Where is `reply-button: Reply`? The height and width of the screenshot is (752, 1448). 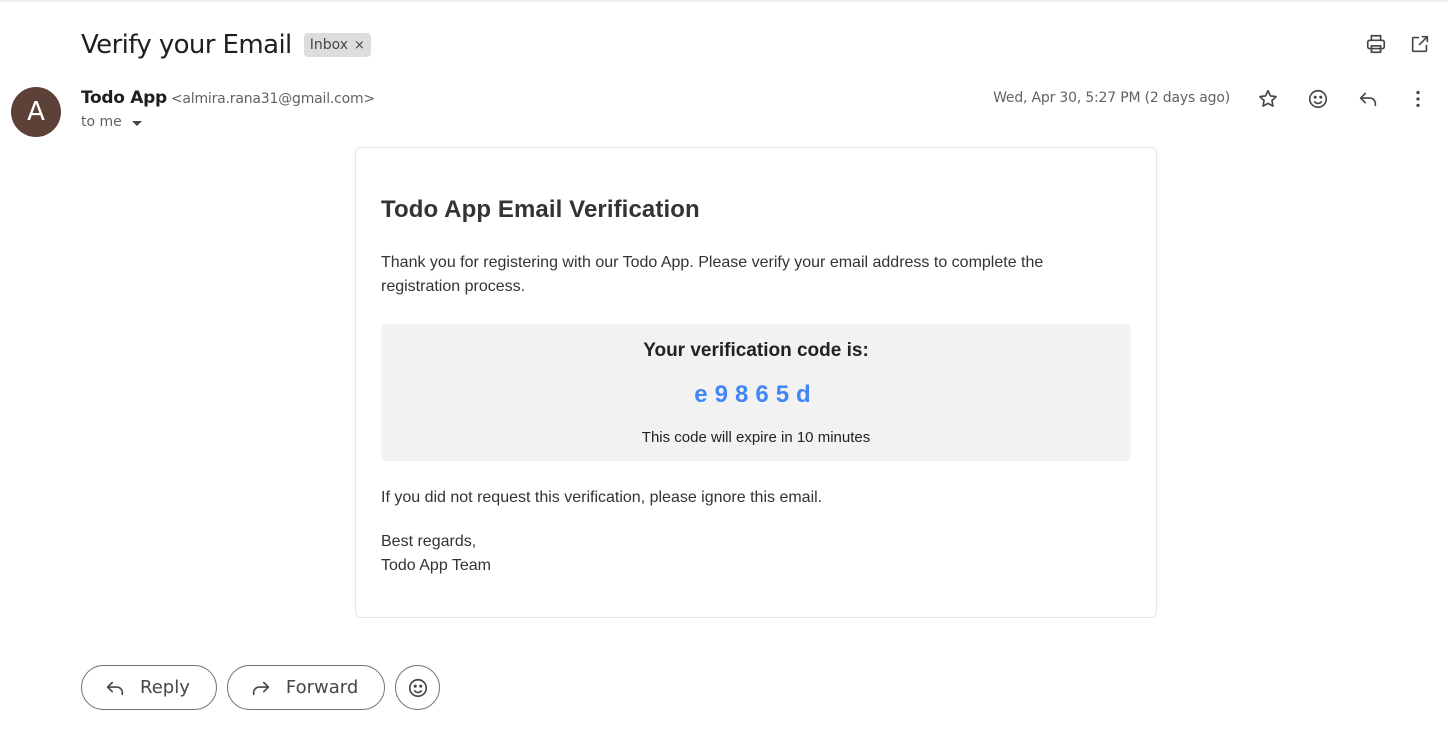
reply-button: Reply is located at coordinates (149, 687).